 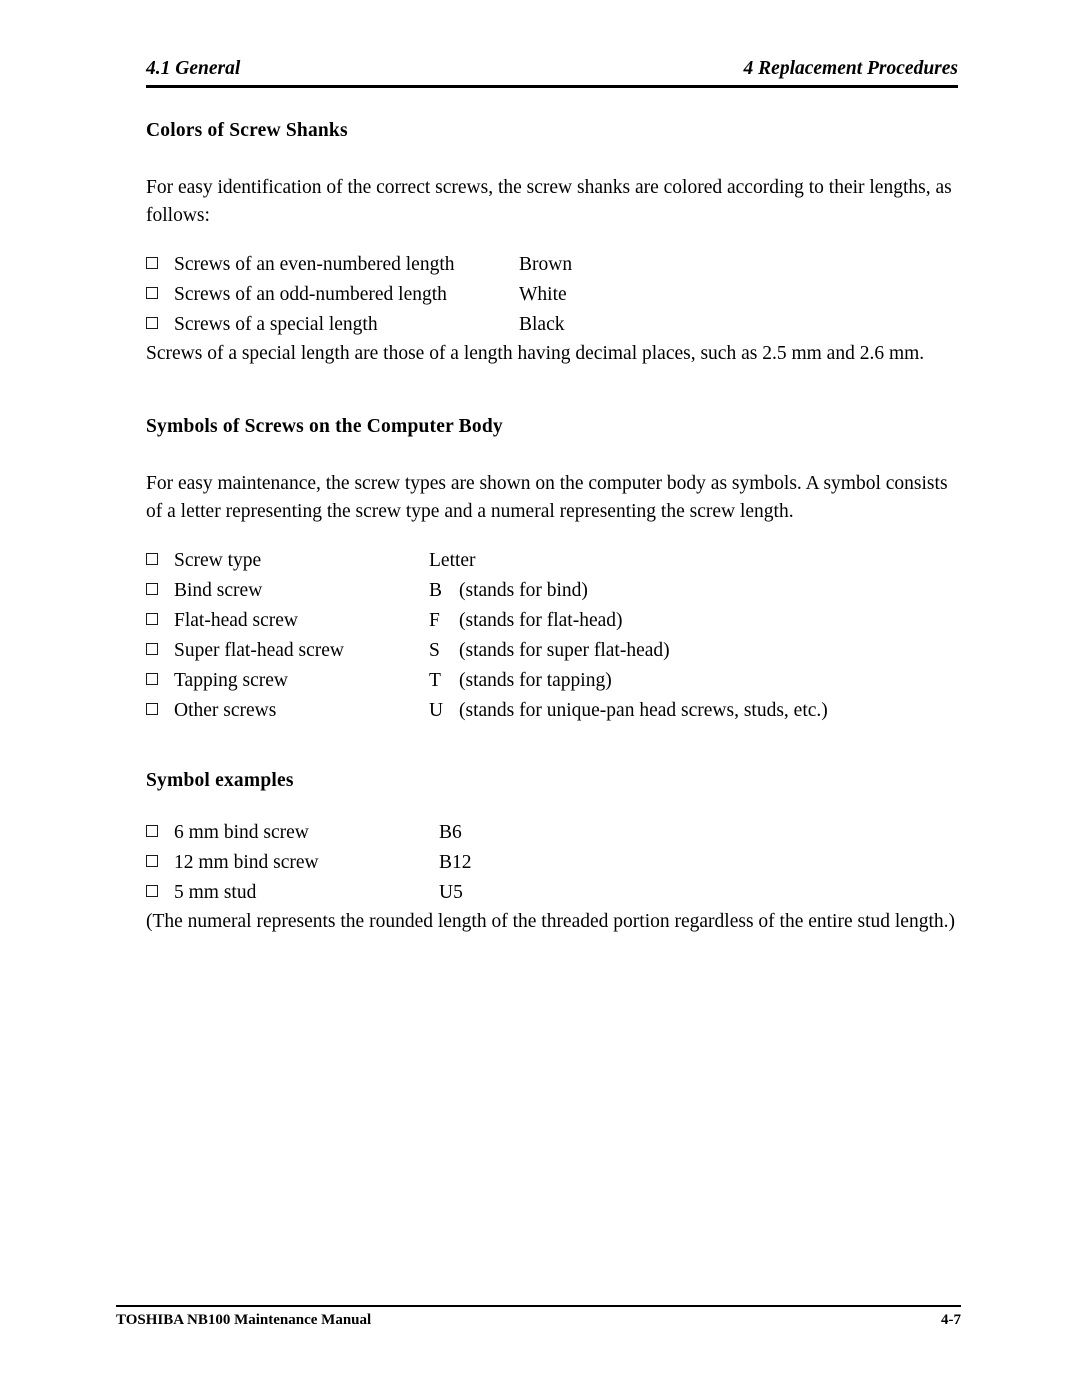 What do you see at coordinates (541, 620) in the screenshot?
I see `list-item-description: (stands for flat-head)` at bounding box center [541, 620].